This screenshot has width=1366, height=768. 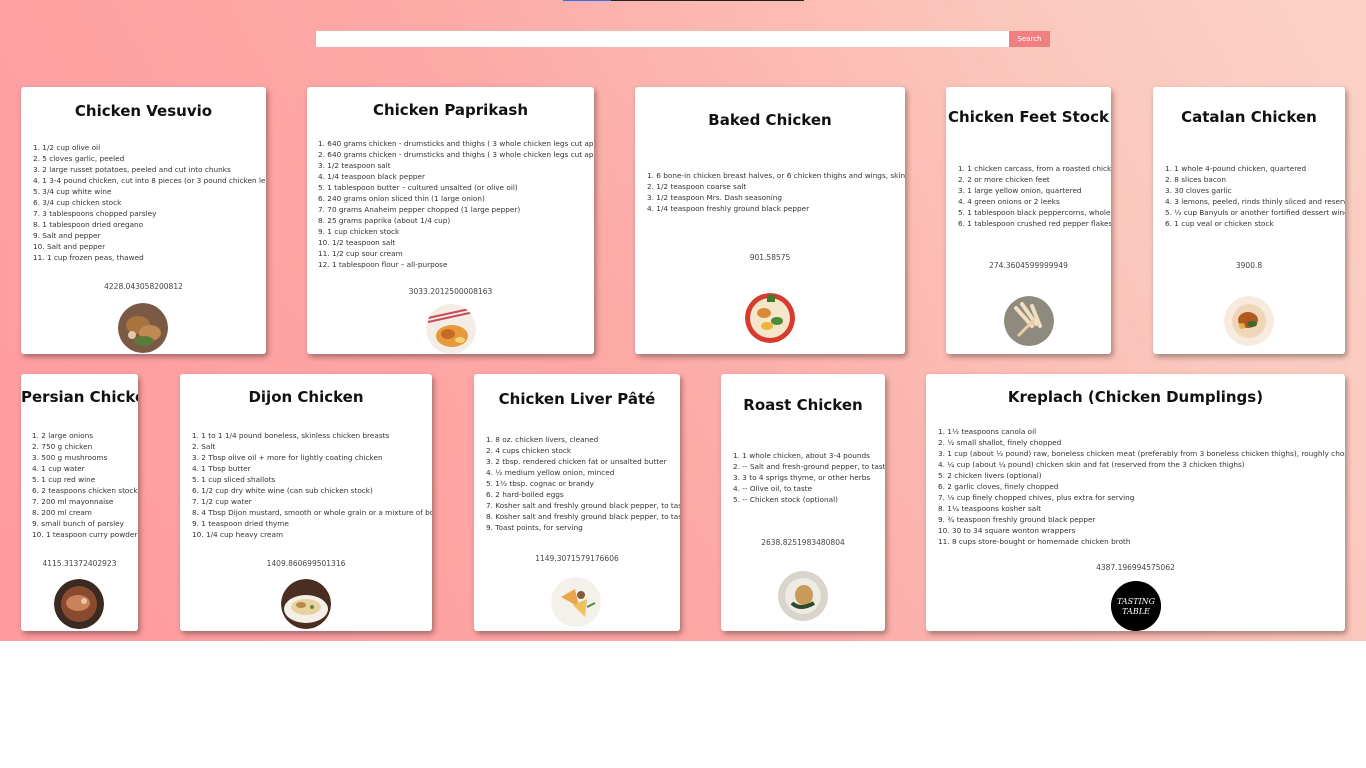 I want to click on catalan-chicken-image, so click(x=1249, y=321).